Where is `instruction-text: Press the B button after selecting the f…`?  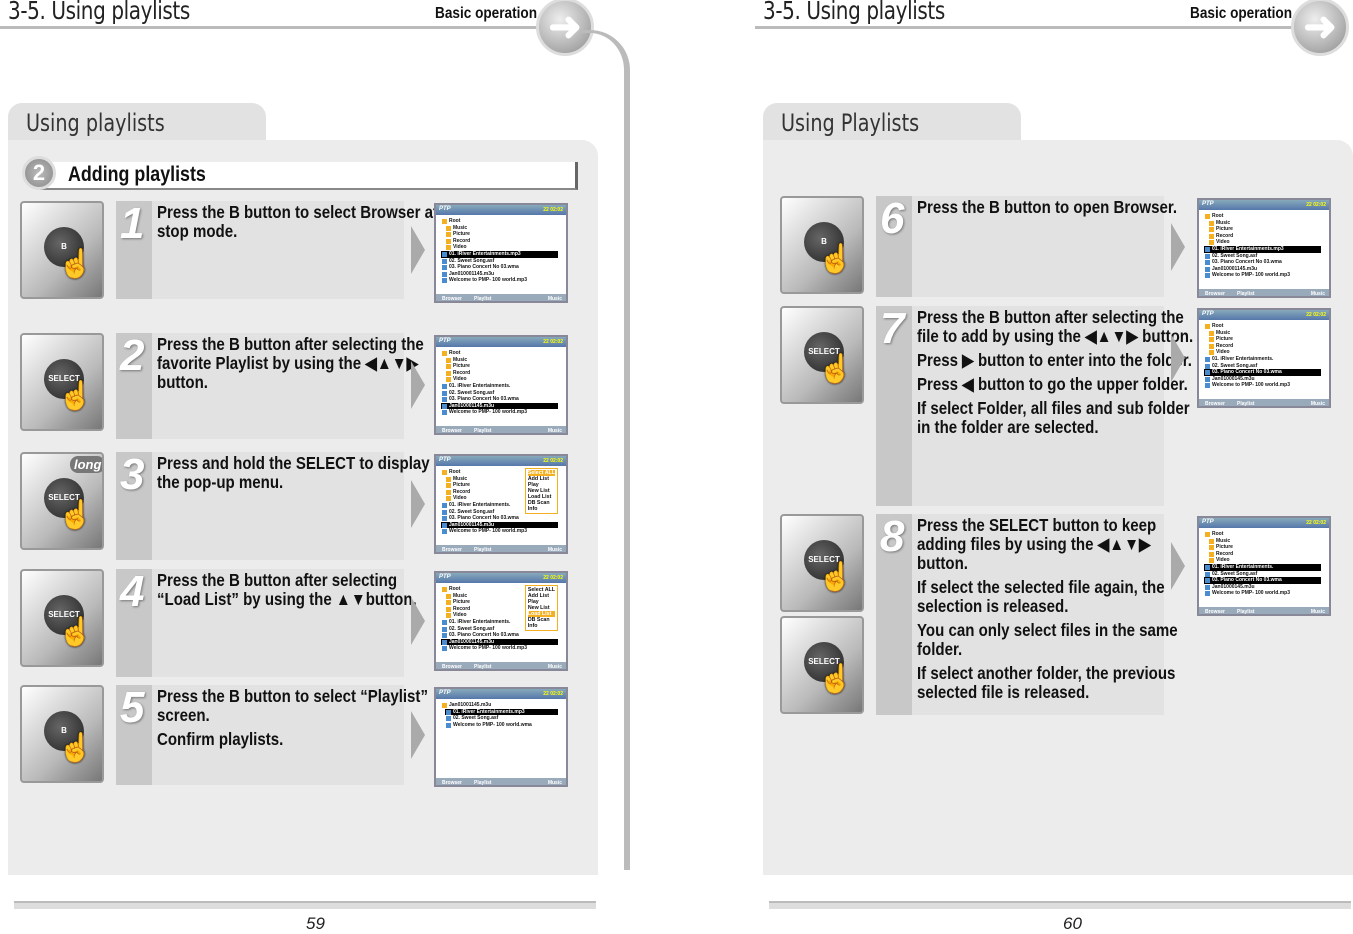 instruction-text: Press the B button after selecting the f… is located at coordinates (1055, 326).